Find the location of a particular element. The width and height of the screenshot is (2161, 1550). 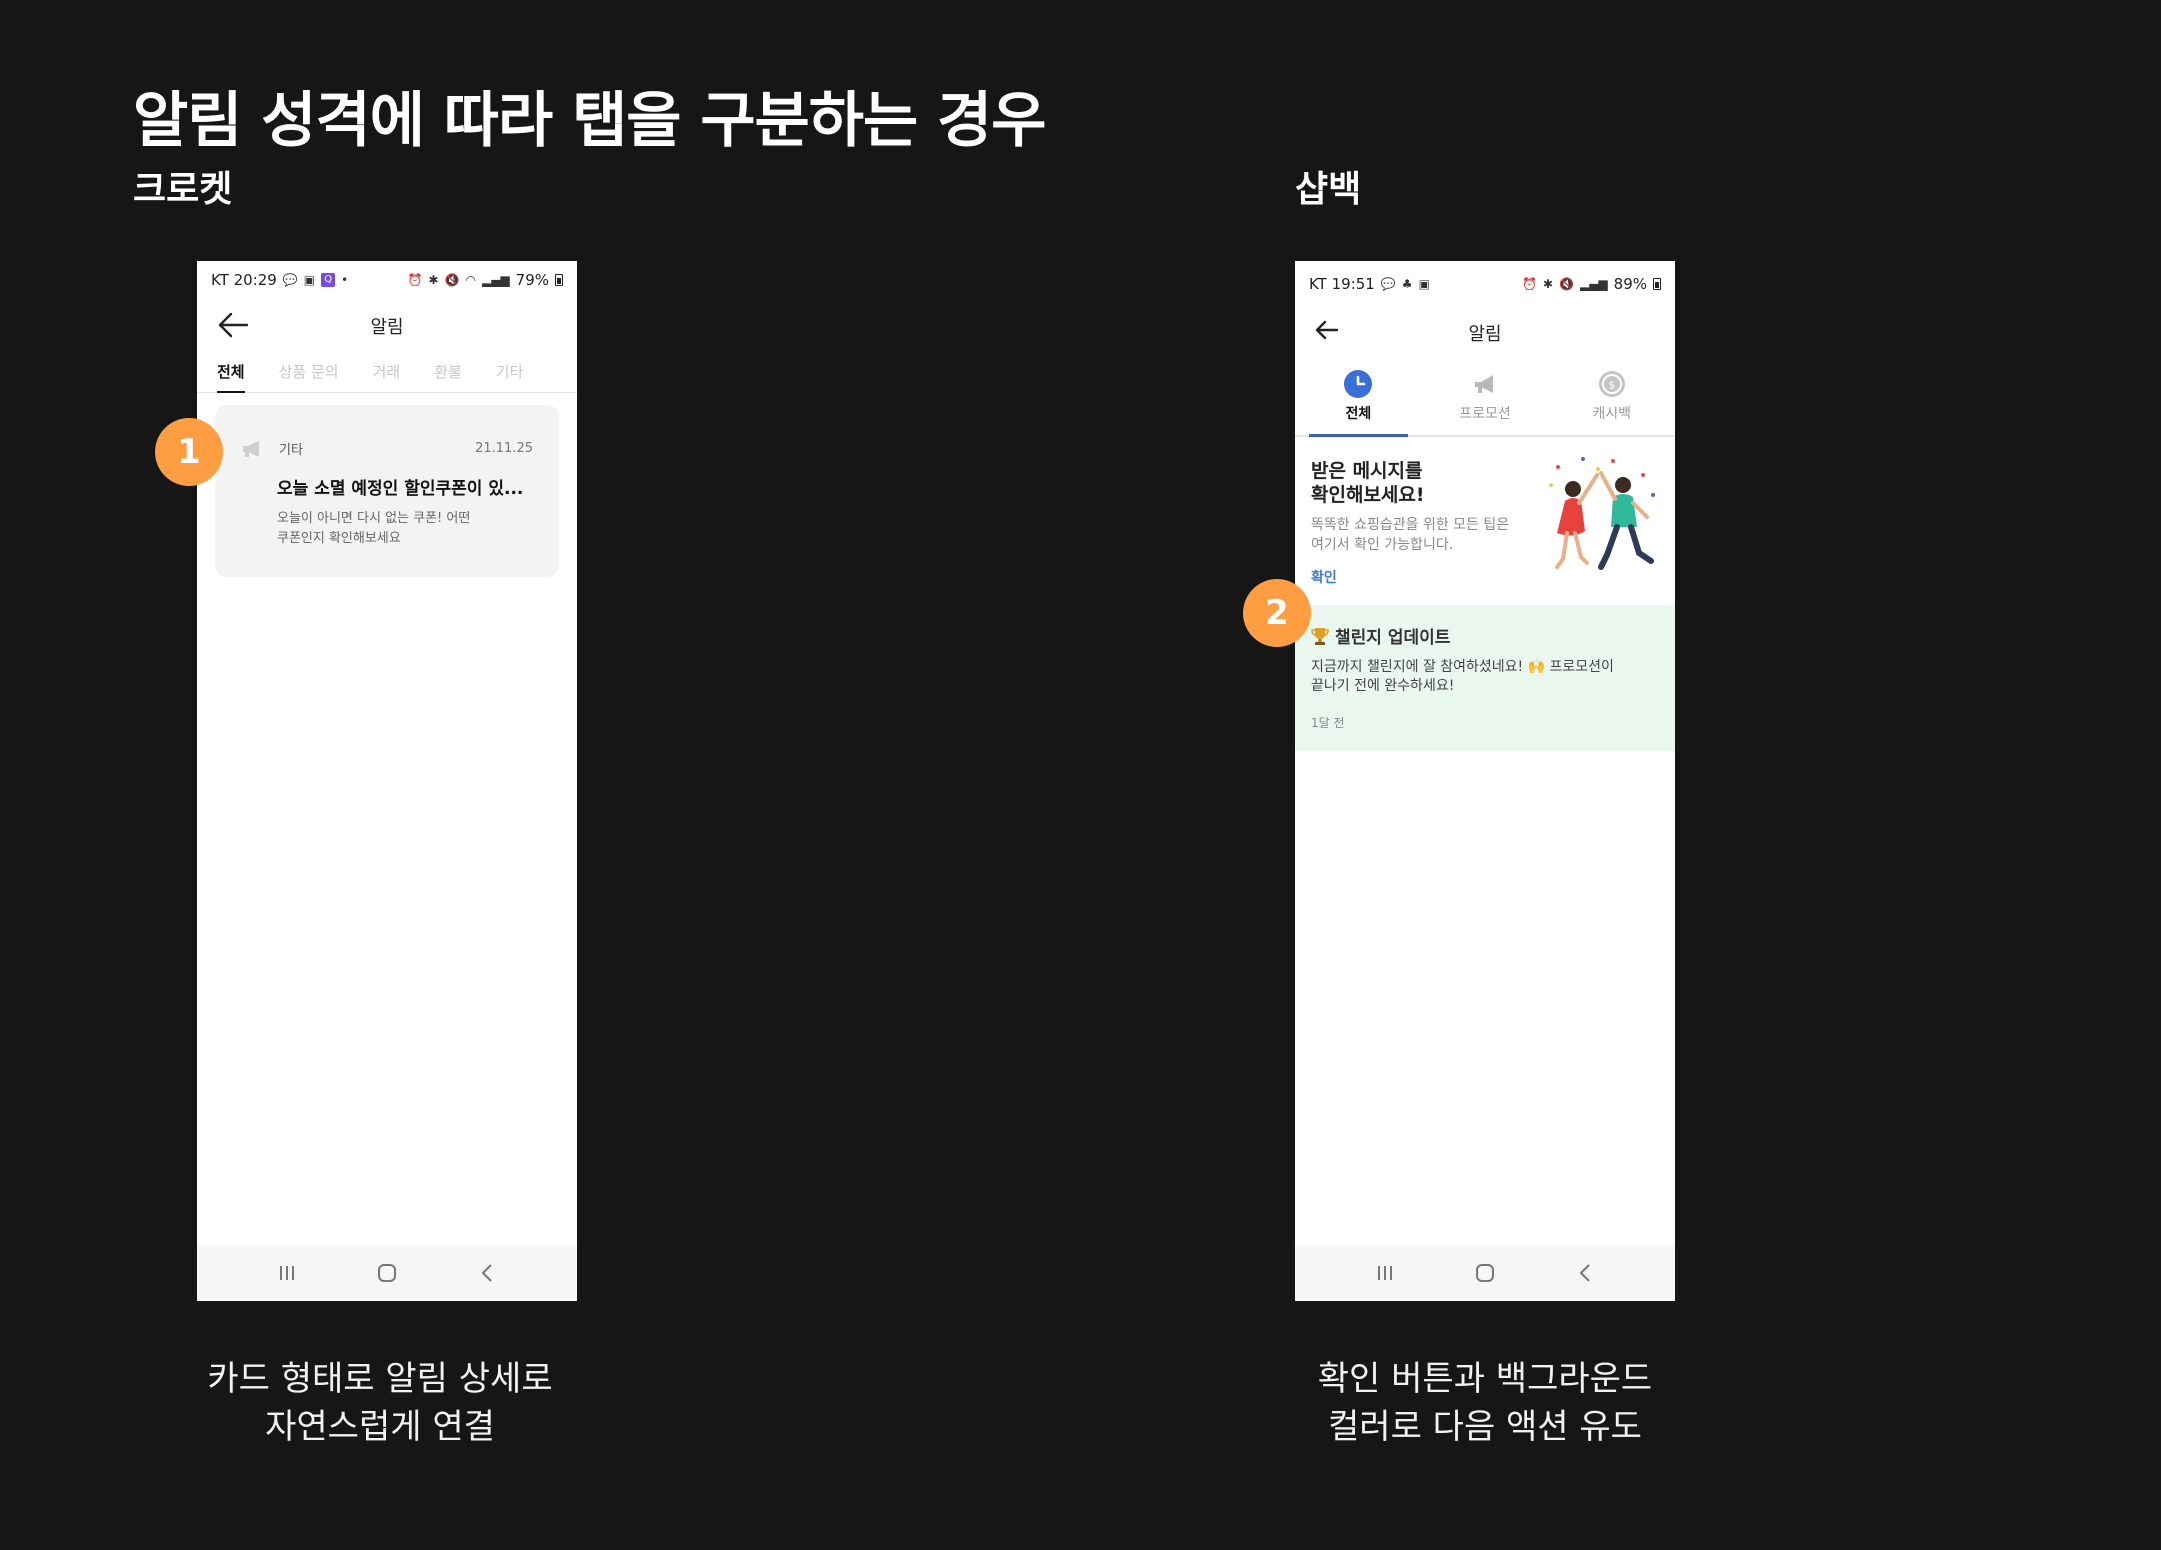

tab-label: 캐시백 is located at coordinates (1611, 414).